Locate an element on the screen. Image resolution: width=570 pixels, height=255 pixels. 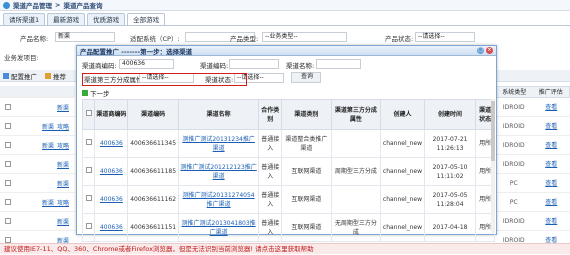
tab-1: 请所渠道1 is located at coordinates (24, 19).